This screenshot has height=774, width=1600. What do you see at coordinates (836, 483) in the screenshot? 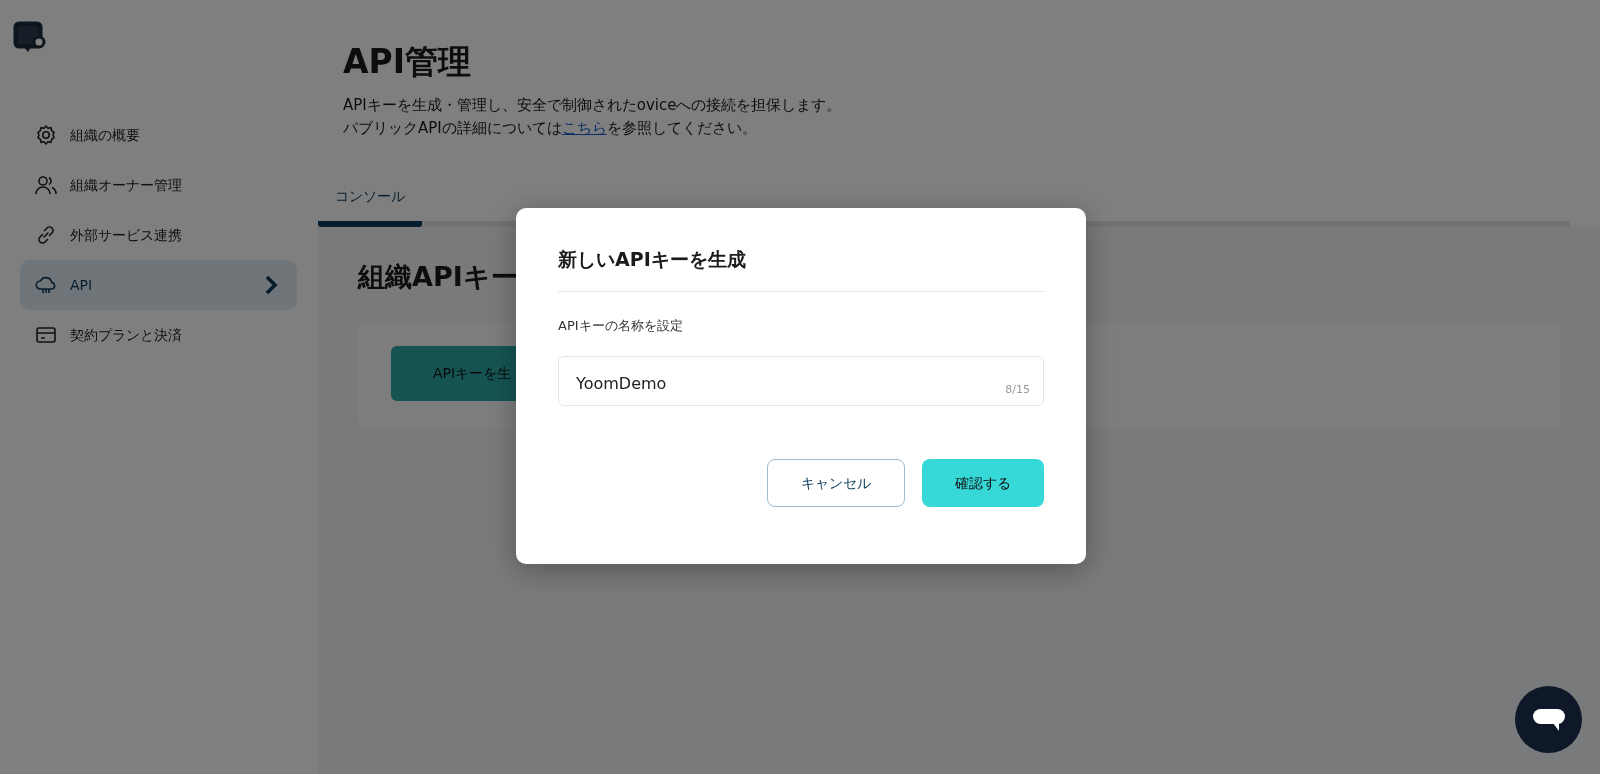
I see `cancel-button: キャンセル` at bounding box center [836, 483].